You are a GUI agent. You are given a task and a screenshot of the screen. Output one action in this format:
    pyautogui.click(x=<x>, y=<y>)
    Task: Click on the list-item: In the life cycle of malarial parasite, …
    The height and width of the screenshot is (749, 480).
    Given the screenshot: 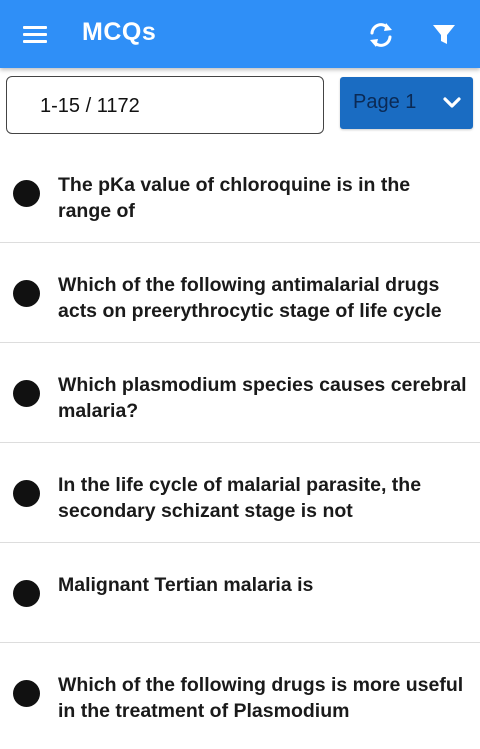 What is the action you would take?
    pyautogui.click(x=240, y=493)
    